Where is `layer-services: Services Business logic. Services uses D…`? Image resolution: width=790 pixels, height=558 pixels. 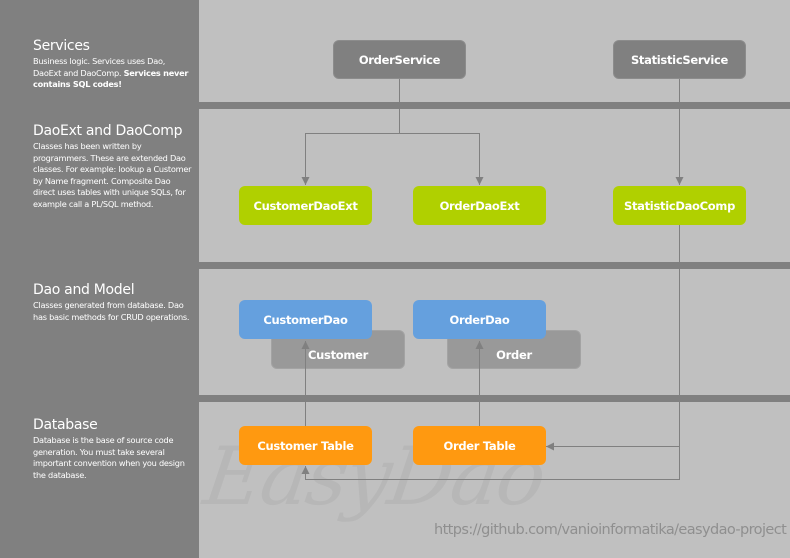 layer-services: Services Business logic. Services uses D… is located at coordinates (113, 64).